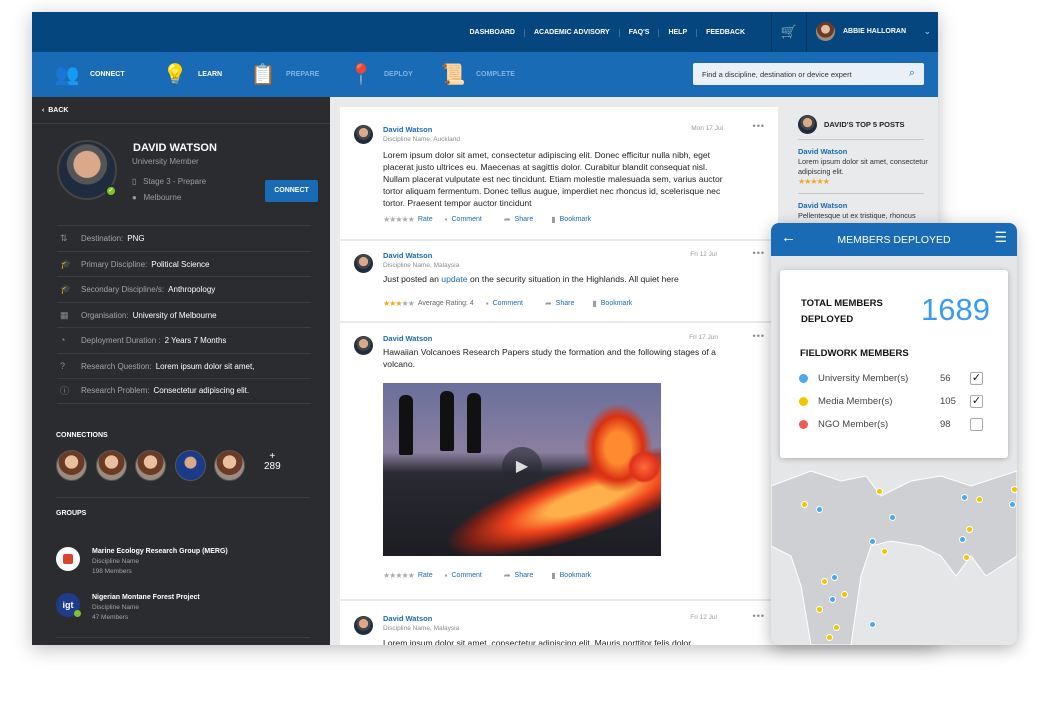  I want to click on top-post-text: Pellentesque ut ex tristique, rhoncus, so click(863, 216).